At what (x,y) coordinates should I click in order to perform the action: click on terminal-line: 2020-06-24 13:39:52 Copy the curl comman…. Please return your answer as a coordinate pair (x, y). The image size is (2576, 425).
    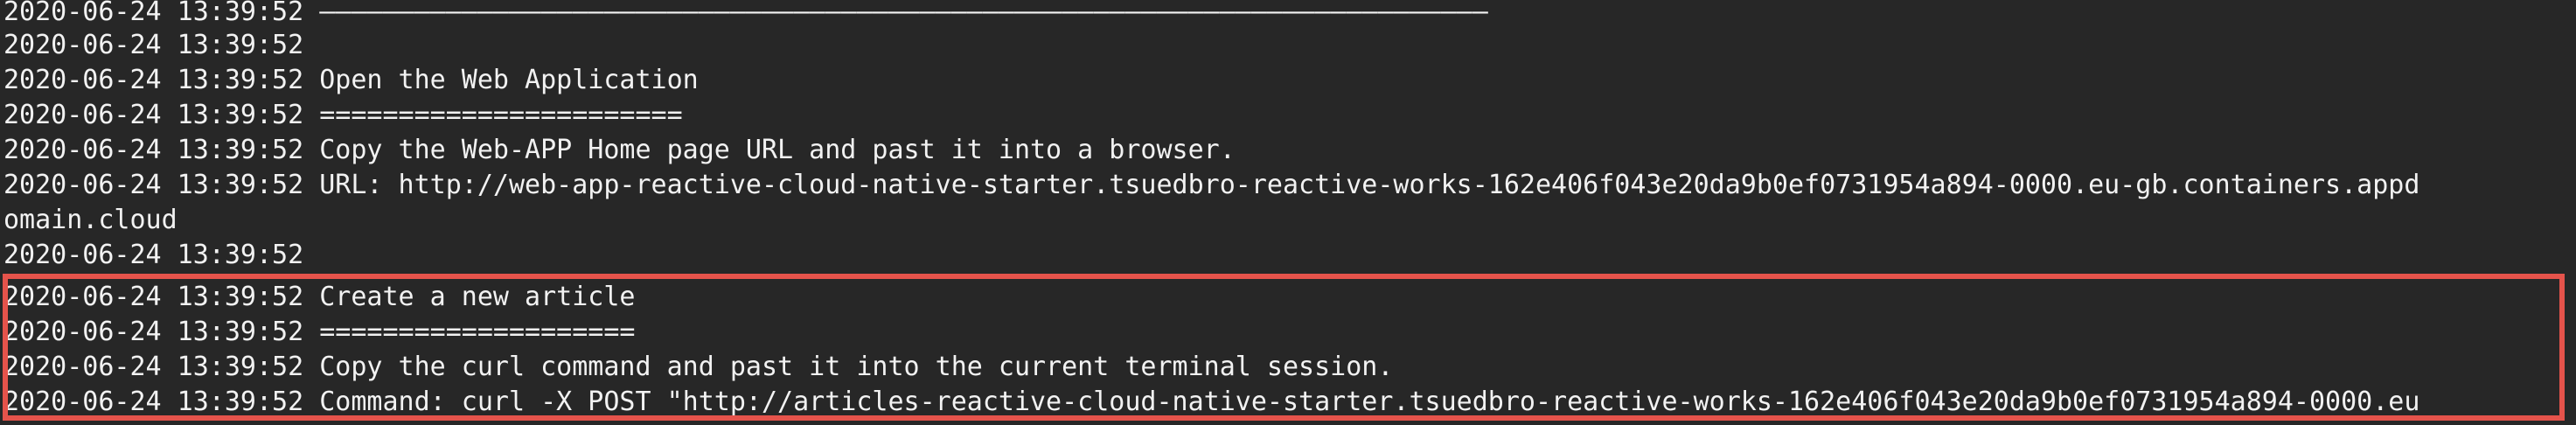
    Looking at the image, I should click on (698, 367).